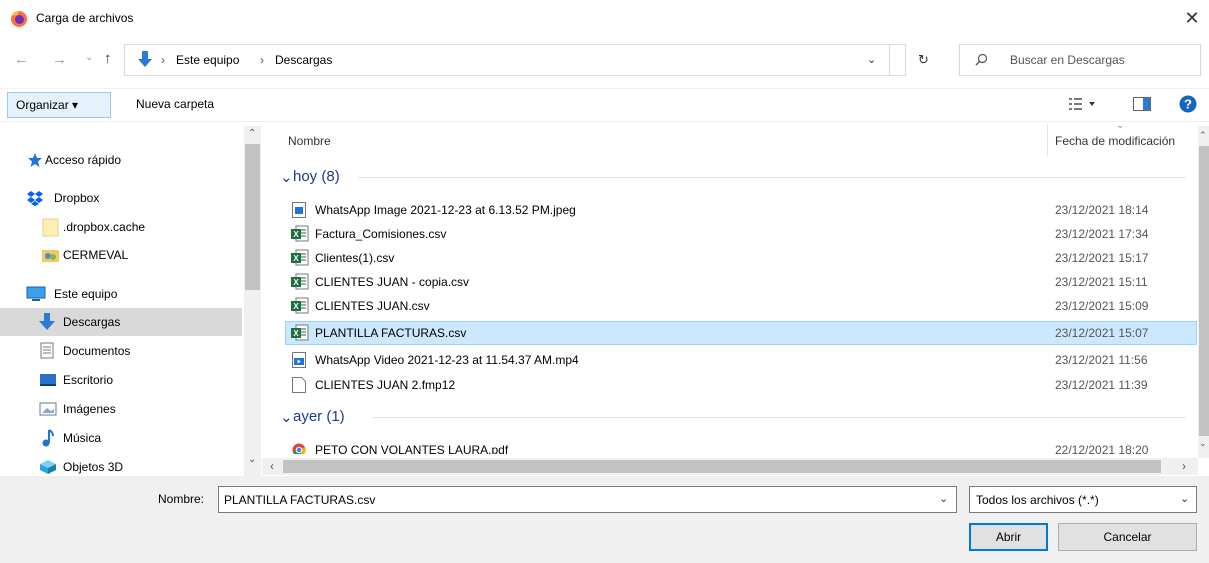 This screenshot has height=563, width=1209. What do you see at coordinates (272, 466) in the screenshot?
I see `scroll-left-icon: ‹` at bounding box center [272, 466].